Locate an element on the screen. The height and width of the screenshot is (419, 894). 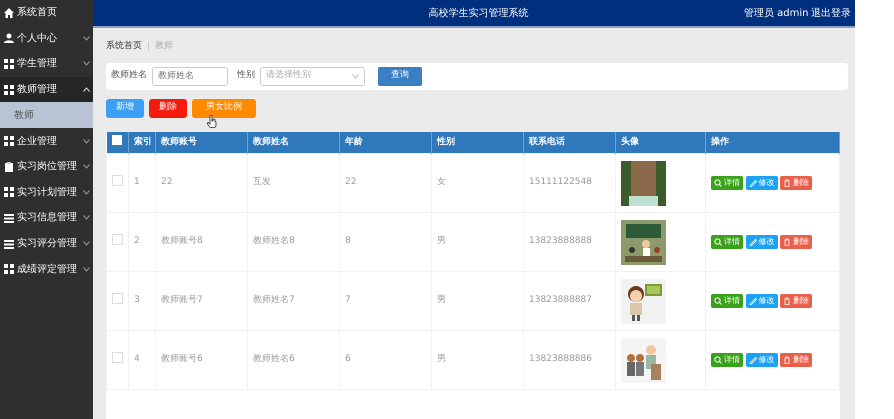
column-header: 联系电话 is located at coordinates (547, 141).